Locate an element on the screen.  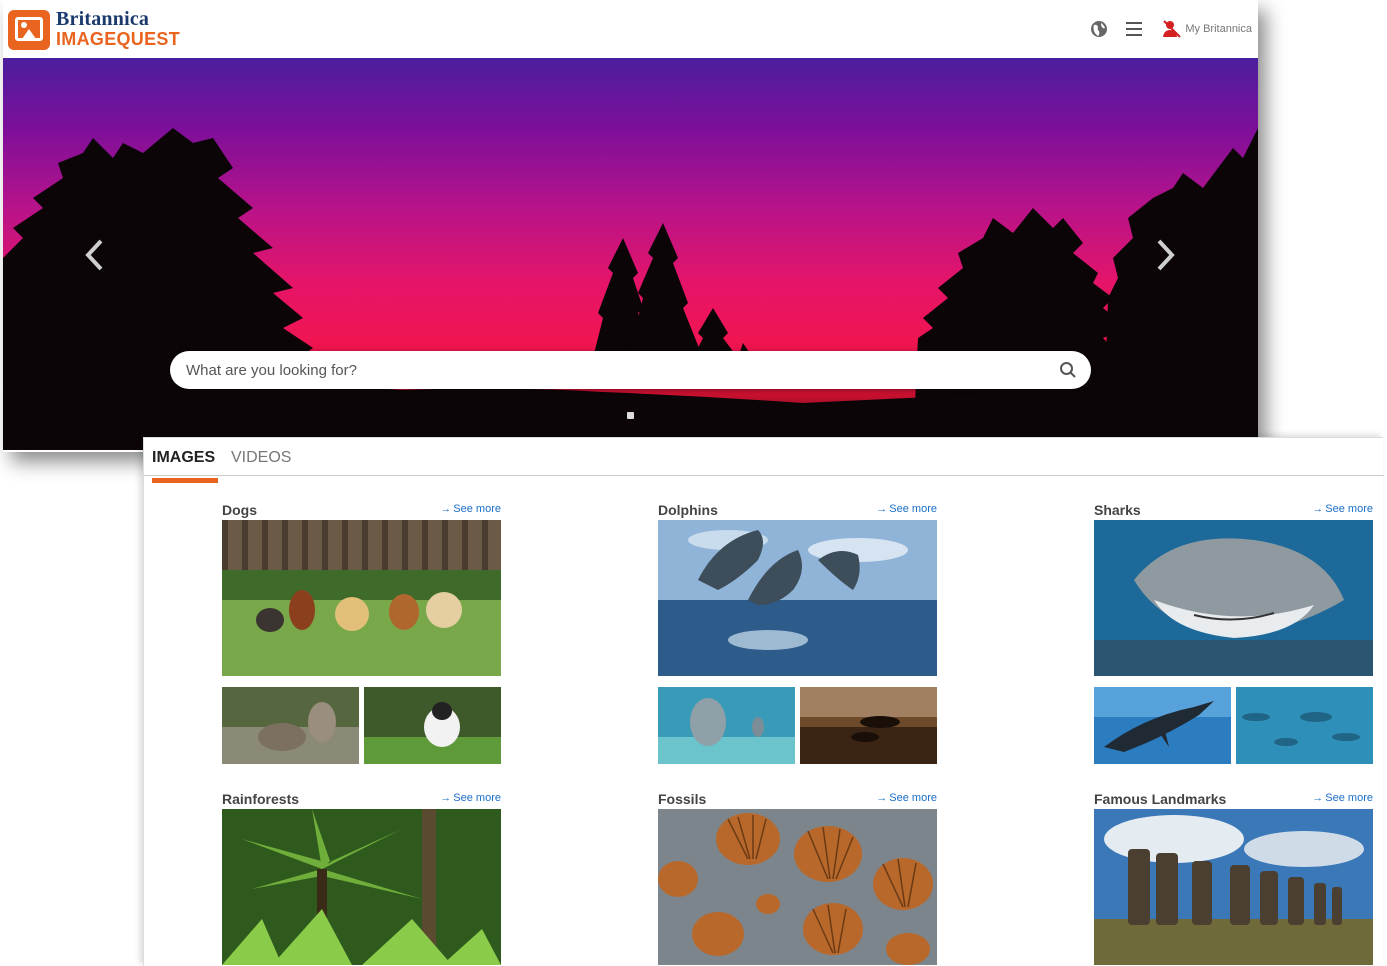
dolphins-main-image is located at coordinates (797, 598).